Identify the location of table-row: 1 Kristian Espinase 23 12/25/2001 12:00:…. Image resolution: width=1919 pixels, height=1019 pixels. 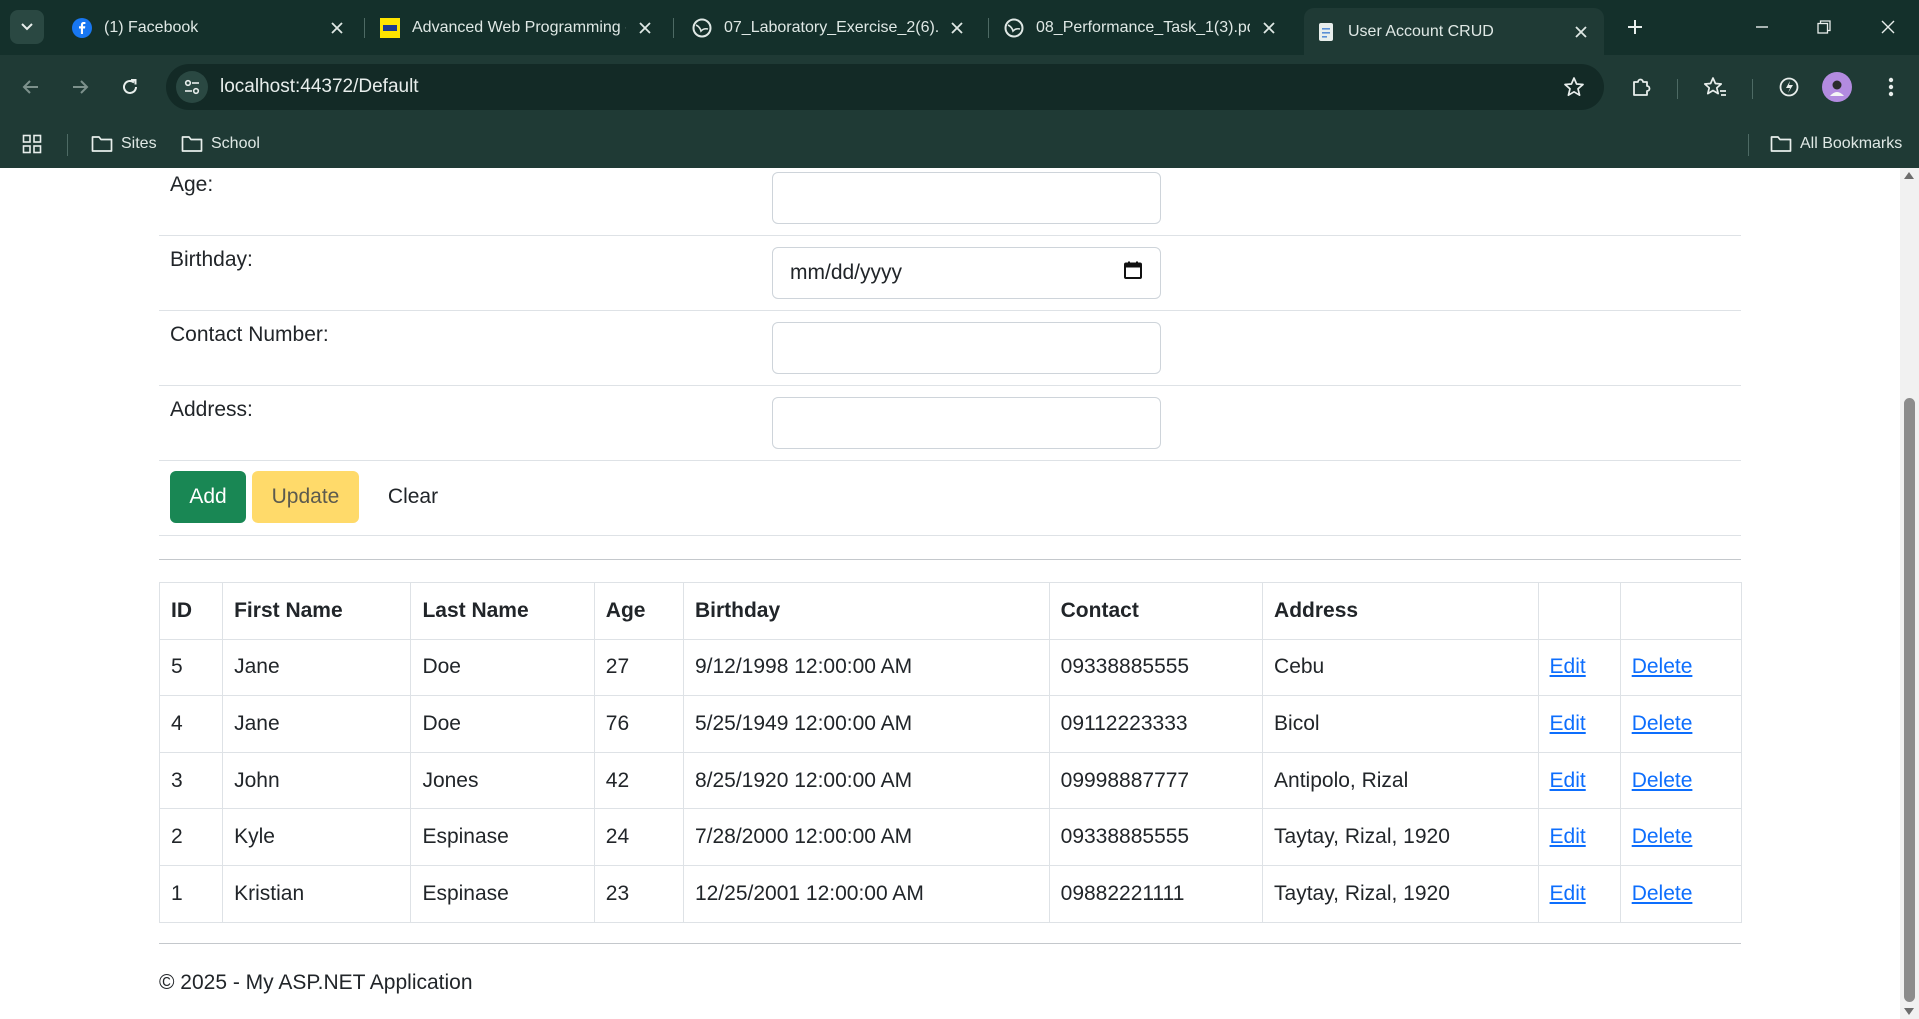
(950, 893).